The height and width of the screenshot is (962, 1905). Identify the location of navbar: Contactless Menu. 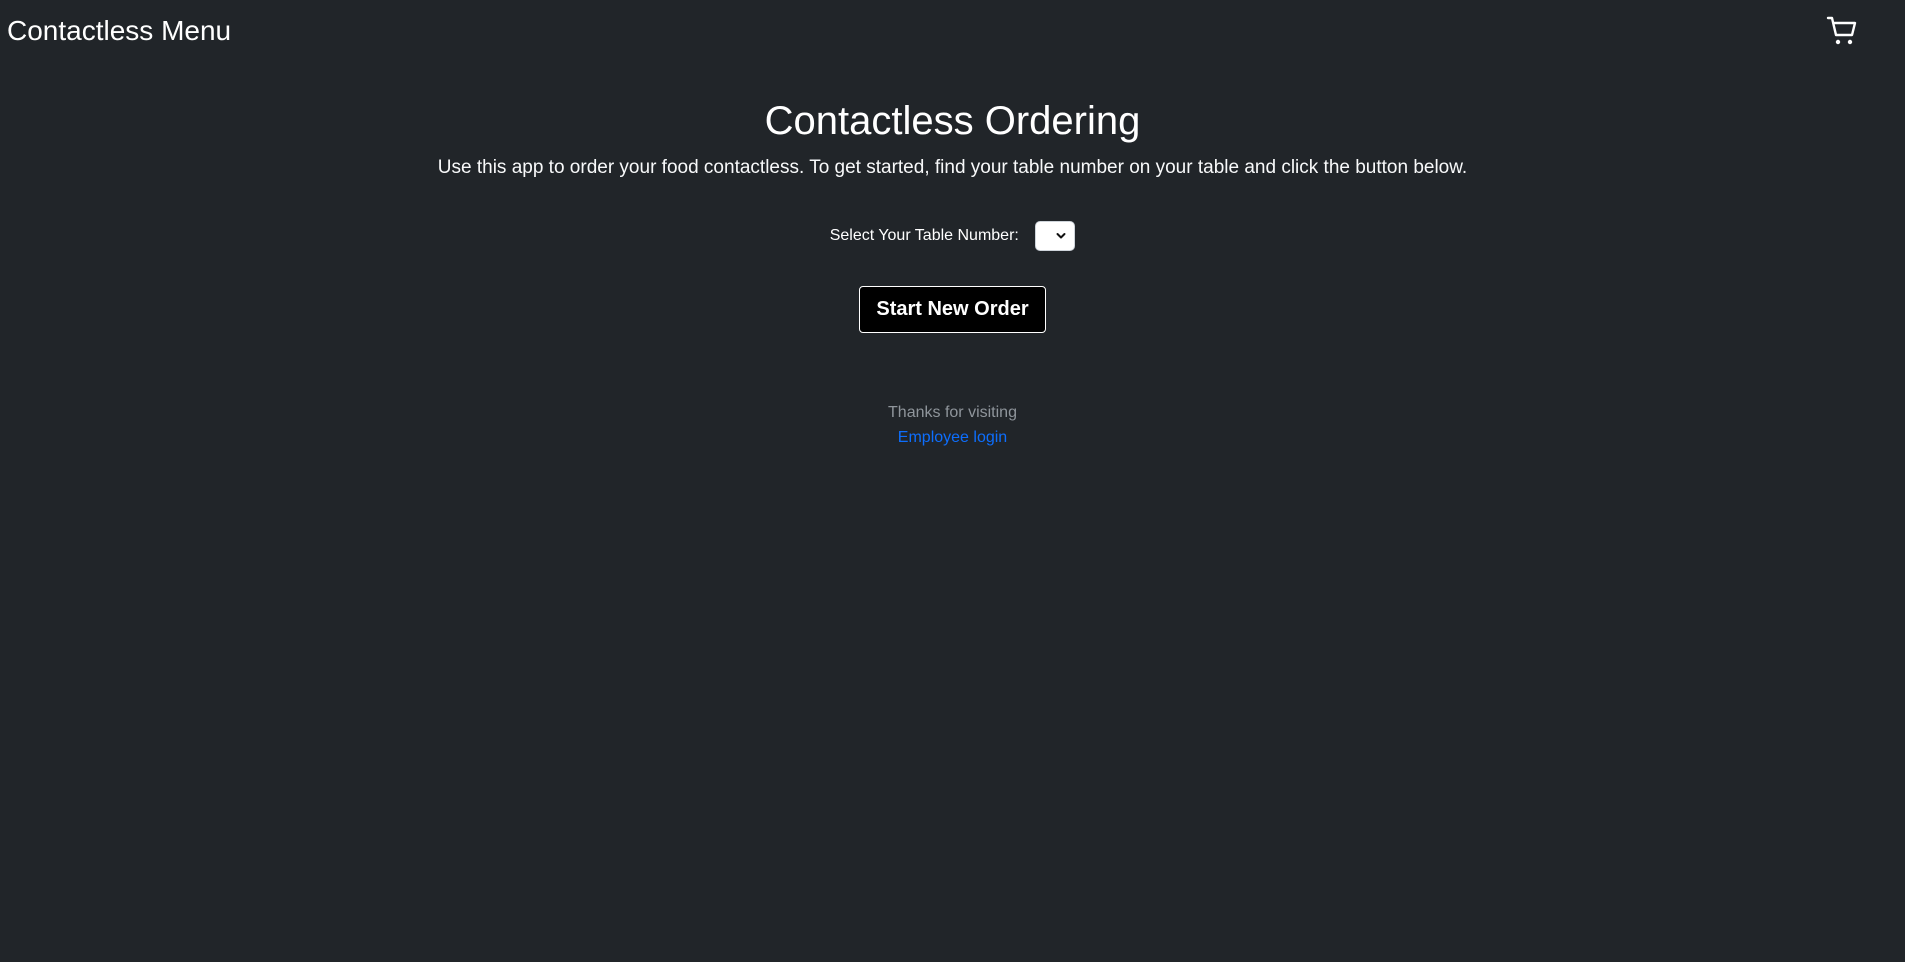
(952, 31).